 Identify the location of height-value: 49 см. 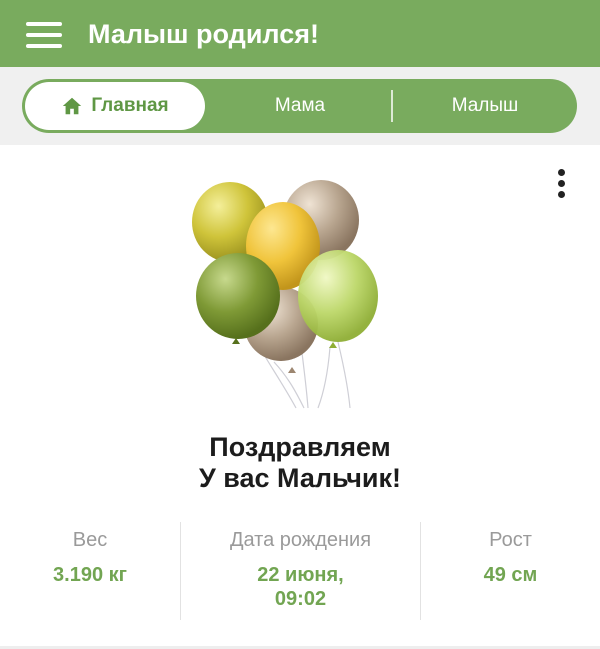
(510, 575).